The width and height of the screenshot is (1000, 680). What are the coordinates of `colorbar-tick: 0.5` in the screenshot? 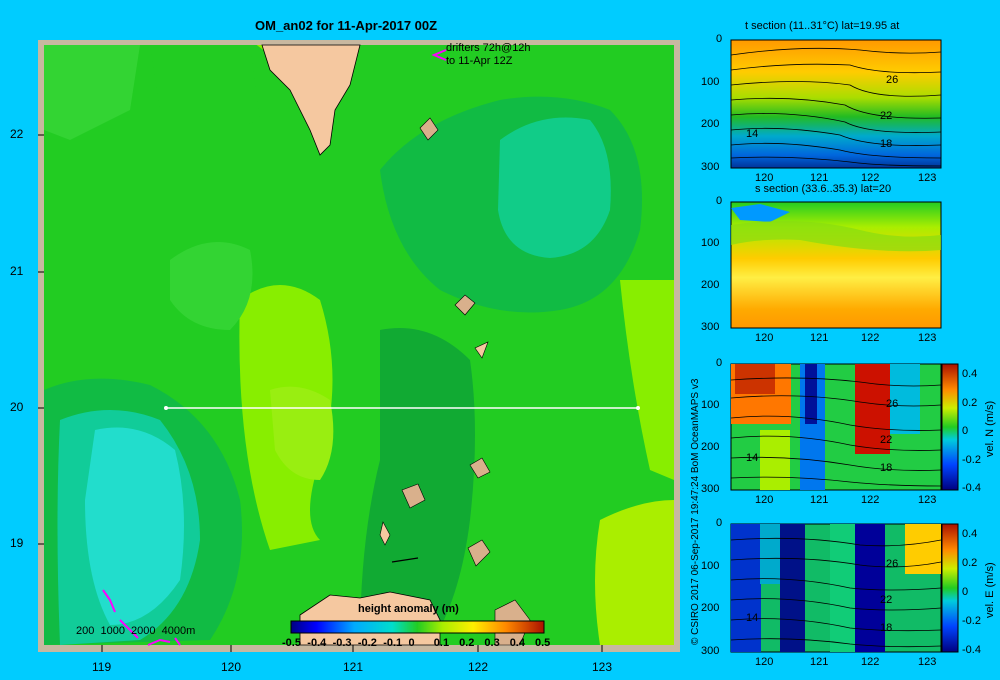 It's located at (543, 643).